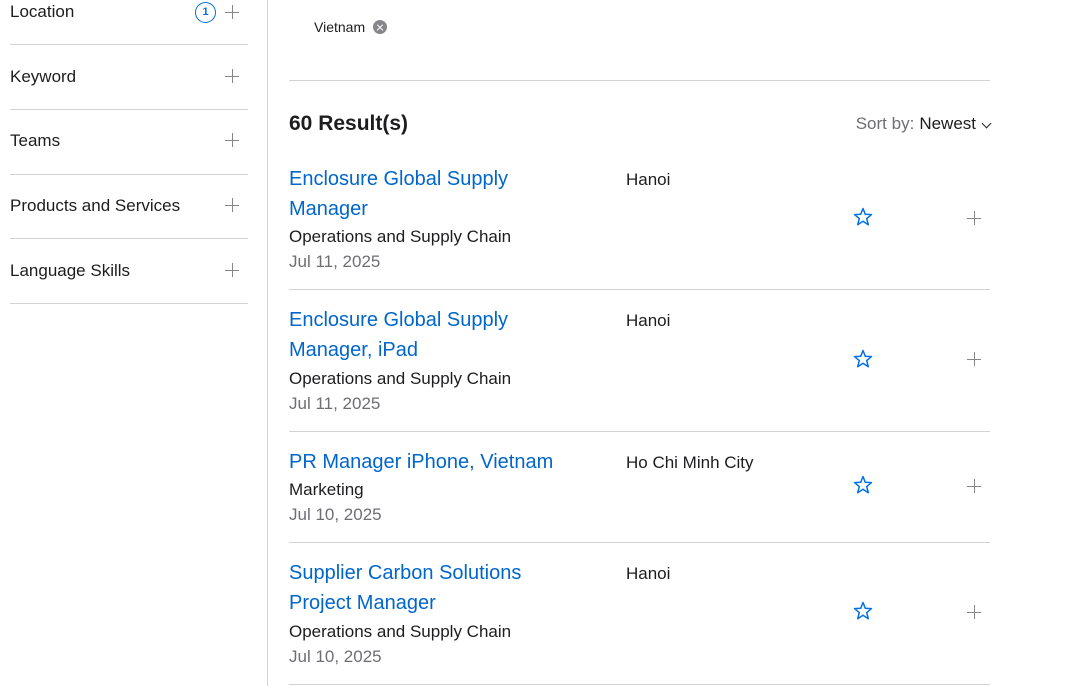 This screenshot has height=686, width=1075. What do you see at coordinates (434, 194) in the screenshot?
I see `job-title-link: Enclosure Global Supply Manager` at bounding box center [434, 194].